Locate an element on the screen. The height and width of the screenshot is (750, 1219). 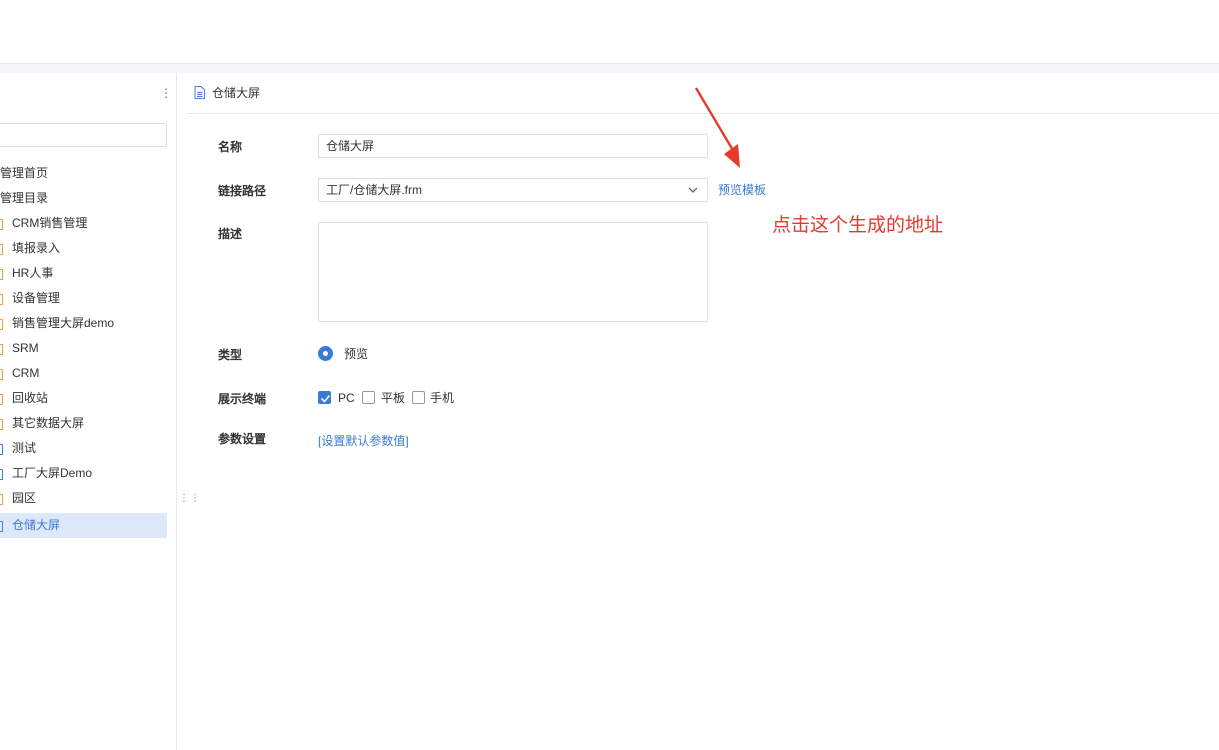
tree-item-crm-sales: CRM销售管理 is located at coordinates (83, 223).